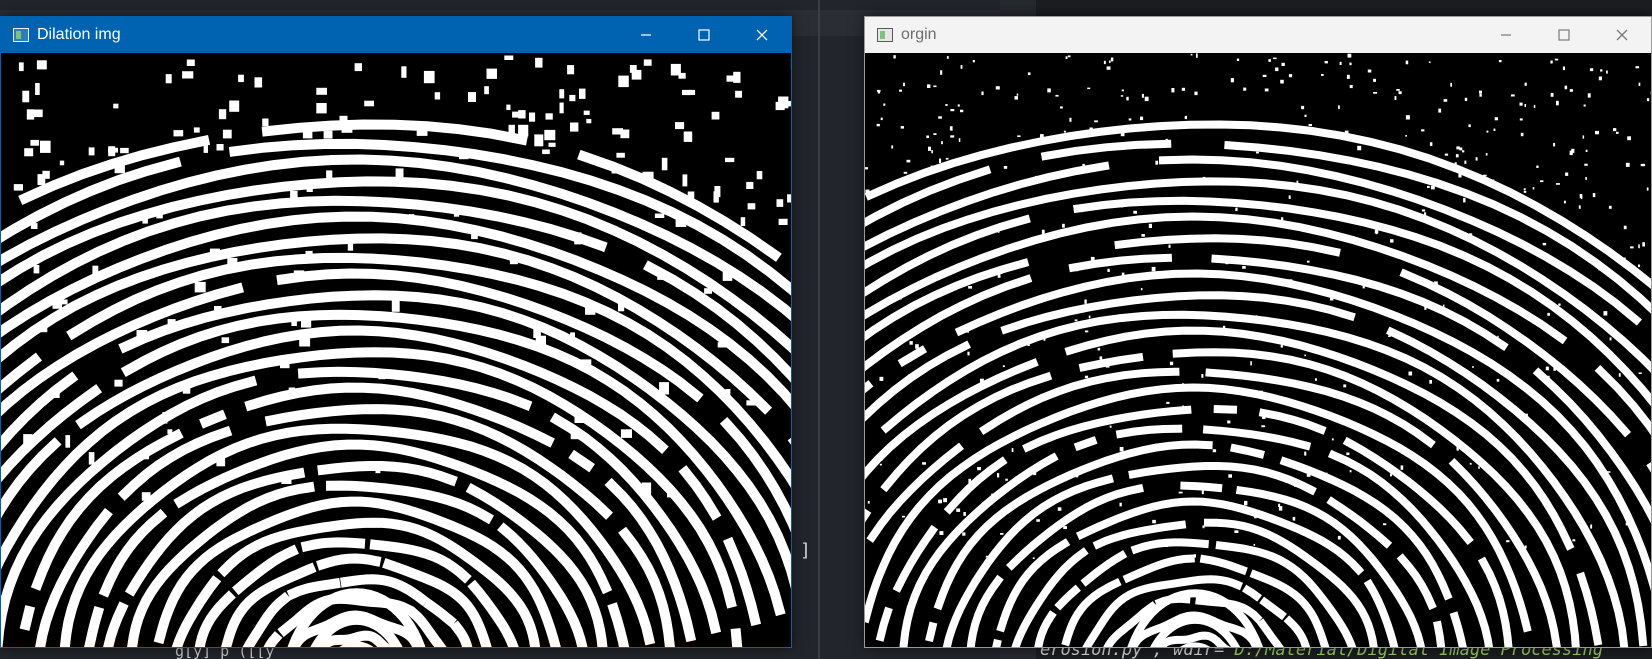 Image resolution: width=1652 pixels, height=659 pixels. What do you see at coordinates (1258, 35) in the screenshot?
I see `origin-titlebar: orgin` at bounding box center [1258, 35].